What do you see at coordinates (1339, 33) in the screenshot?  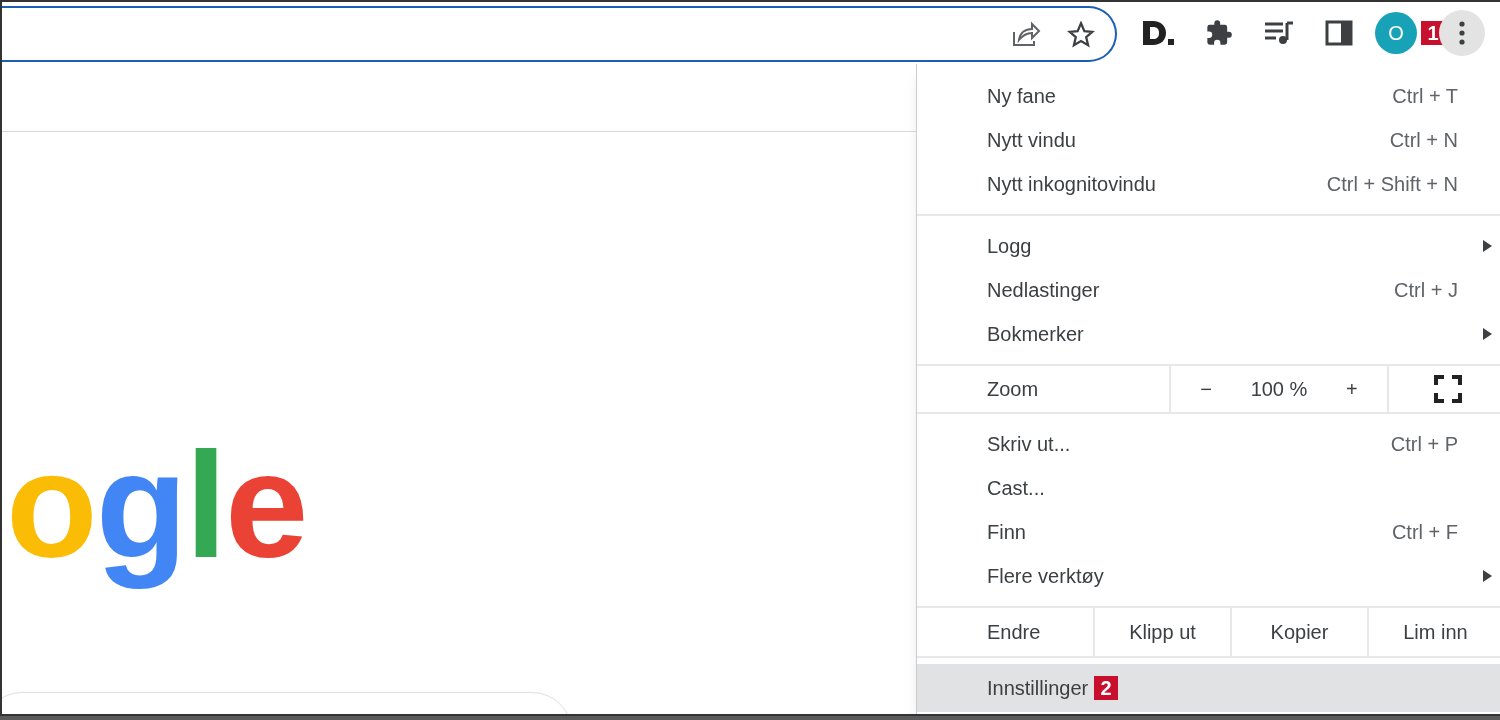 I see `side-panel-icon` at bounding box center [1339, 33].